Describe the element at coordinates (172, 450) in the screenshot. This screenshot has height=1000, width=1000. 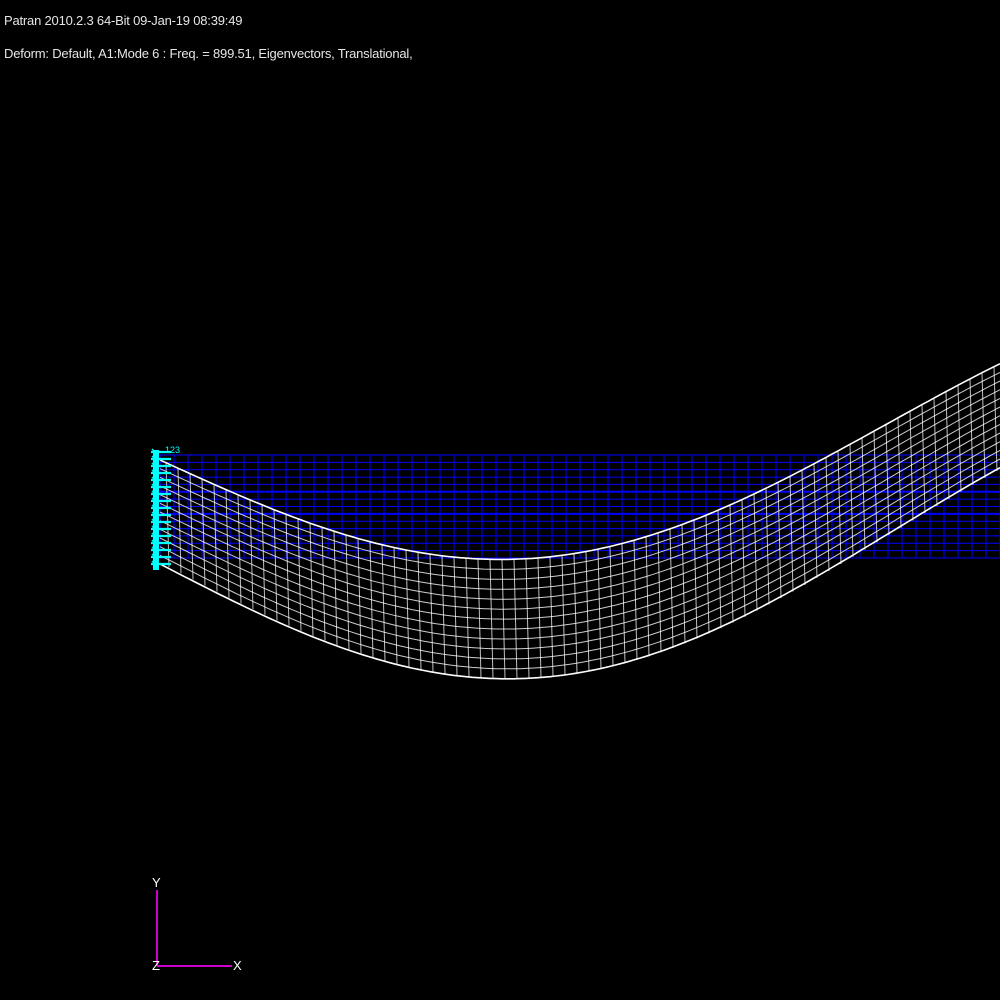
I see `constraint-label: 123` at that location.